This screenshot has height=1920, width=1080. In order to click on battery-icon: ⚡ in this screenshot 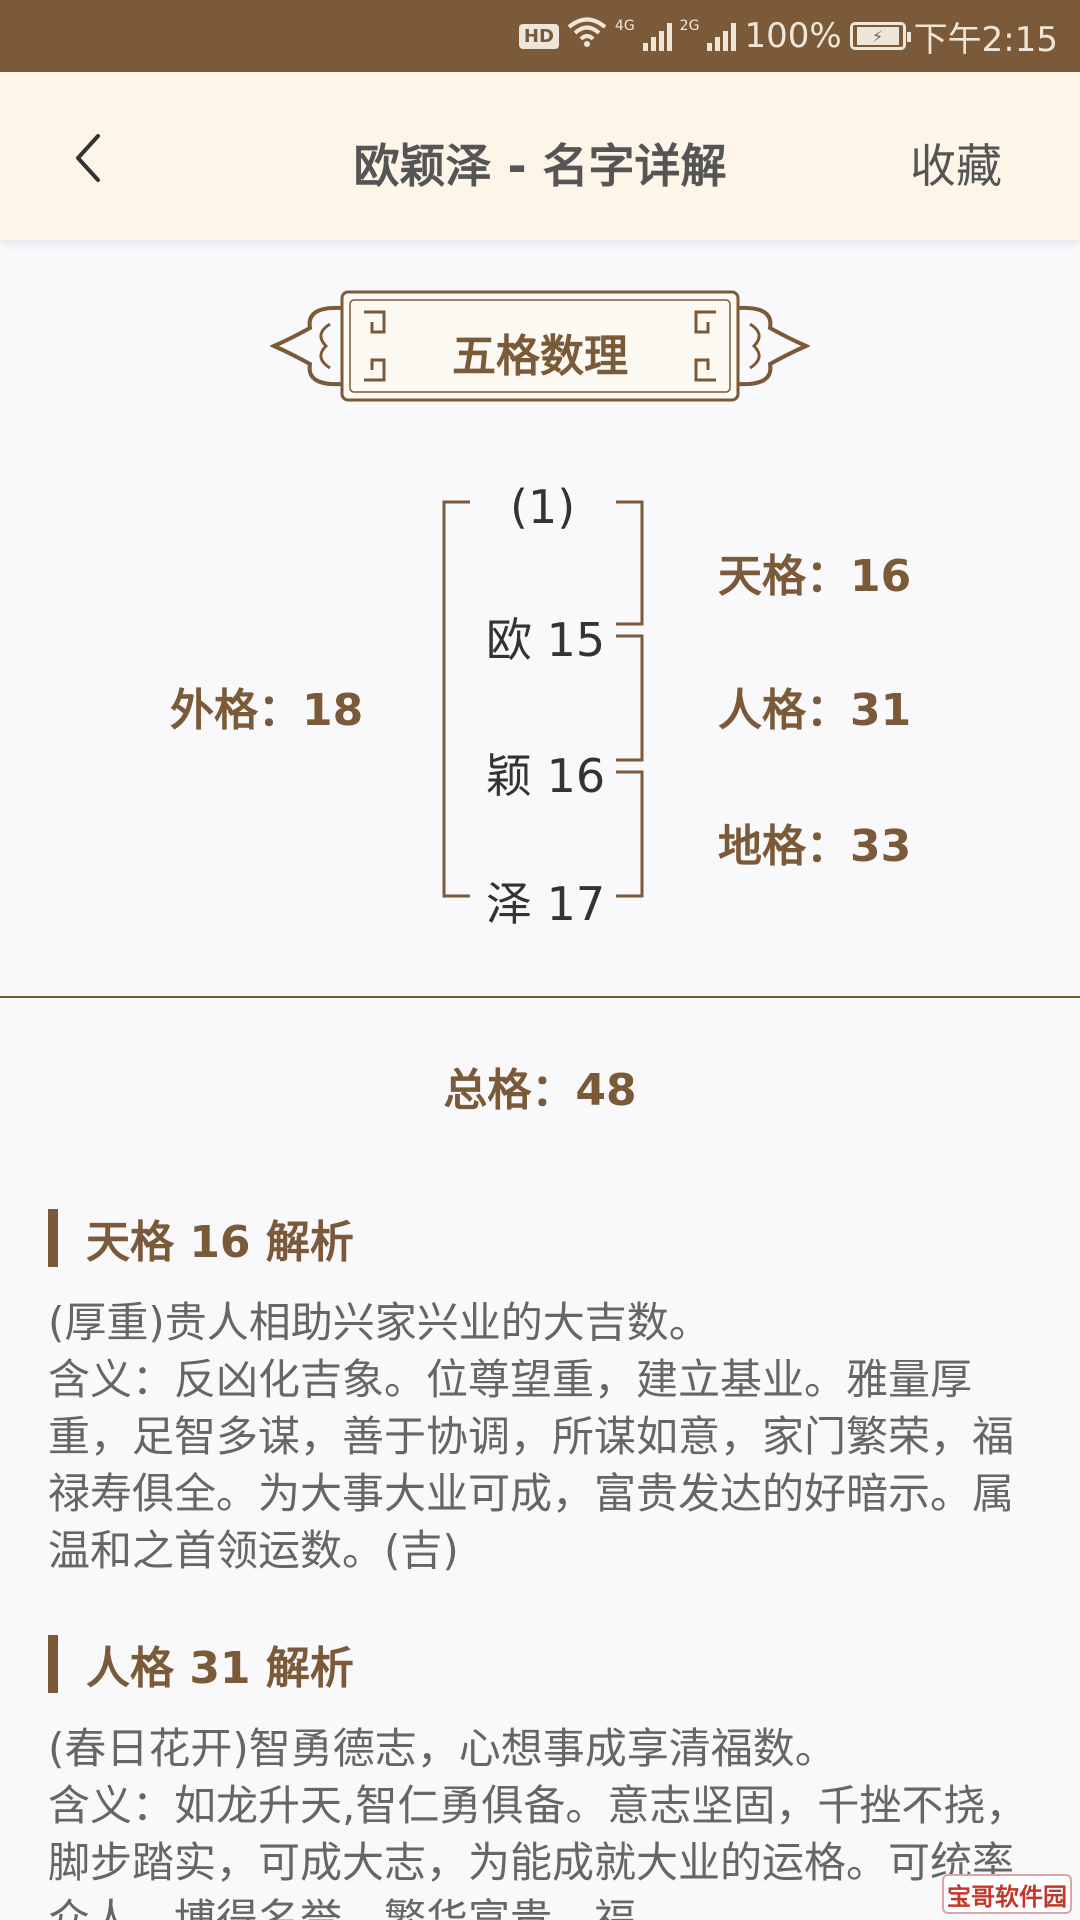, I will do `click(880, 36)`.